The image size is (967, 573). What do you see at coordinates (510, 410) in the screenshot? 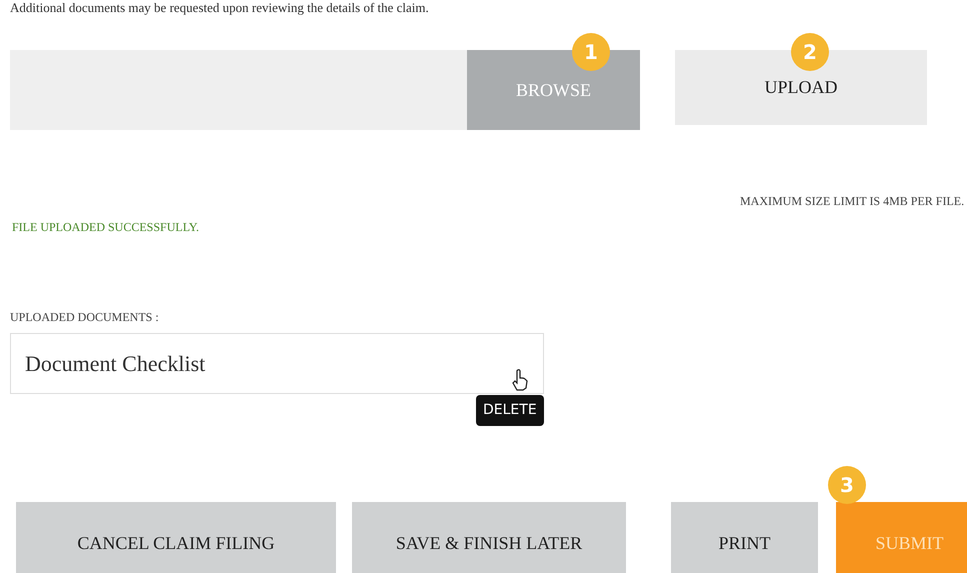
I see `delete-tooltip: DELETE` at bounding box center [510, 410].